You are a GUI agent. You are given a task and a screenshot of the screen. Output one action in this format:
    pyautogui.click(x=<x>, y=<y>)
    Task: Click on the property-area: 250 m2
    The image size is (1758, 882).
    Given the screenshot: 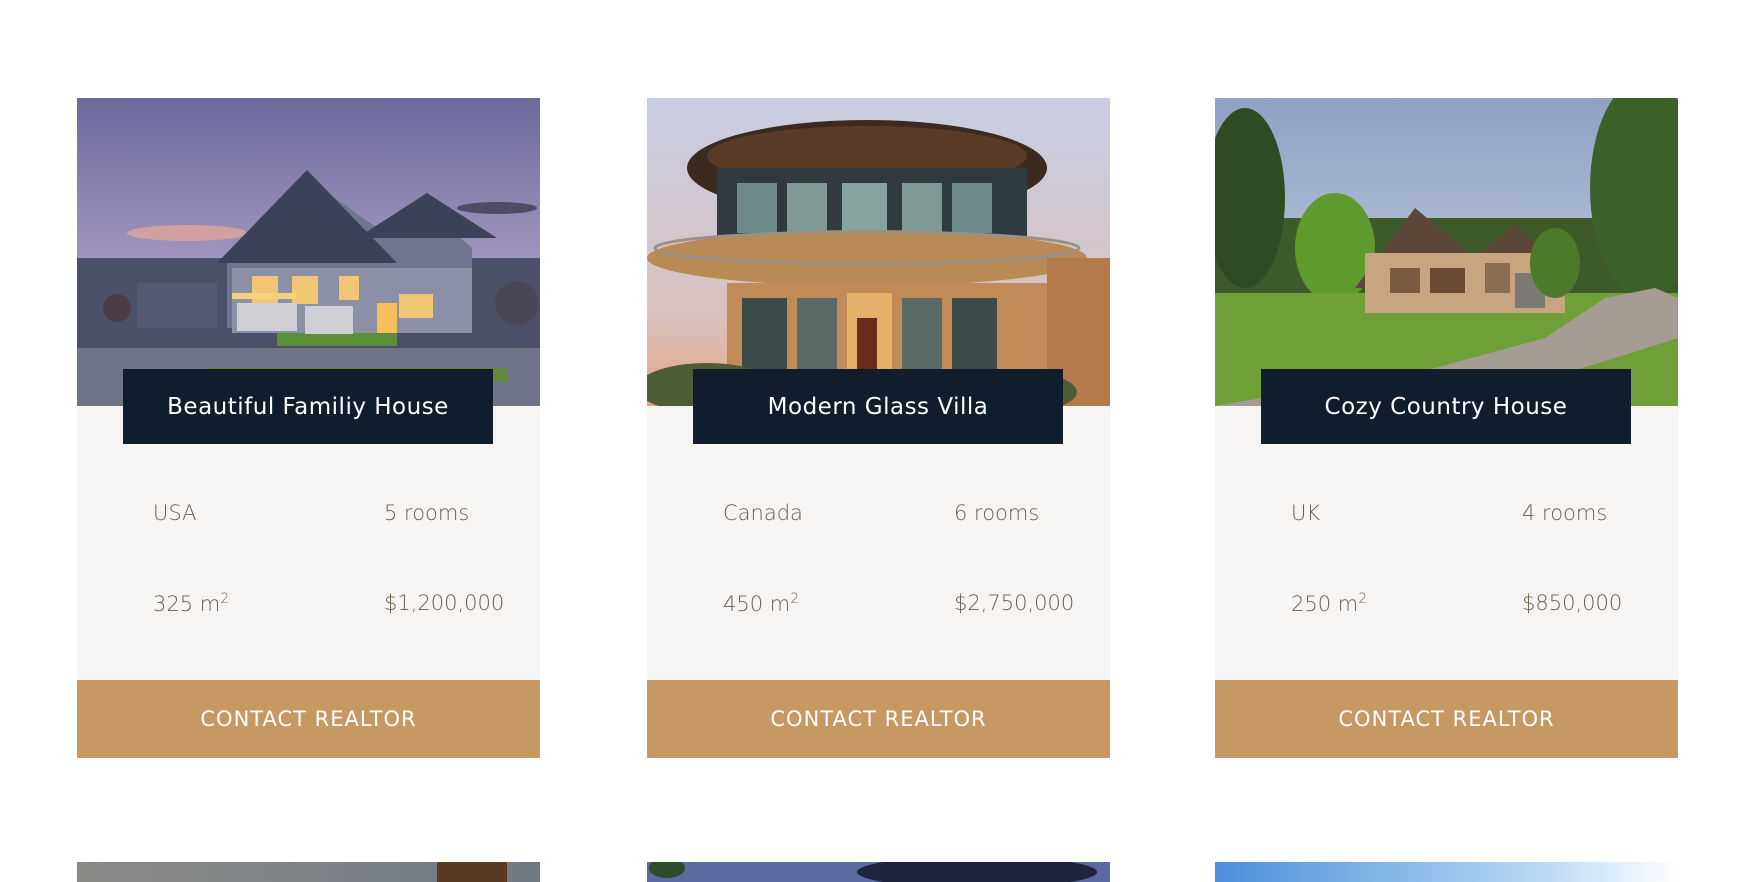 What is the action you would take?
    pyautogui.click(x=1329, y=603)
    